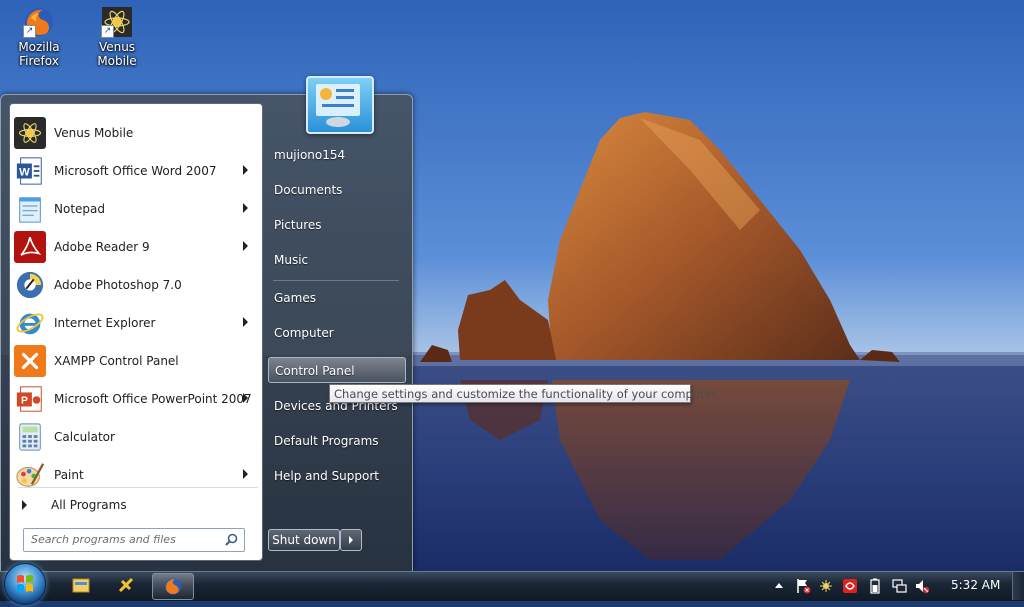 The width and height of the screenshot is (1024, 607). What do you see at coordinates (89, 505) in the screenshot?
I see `all-programs-label: All Programs` at bounding box center [89, 505].